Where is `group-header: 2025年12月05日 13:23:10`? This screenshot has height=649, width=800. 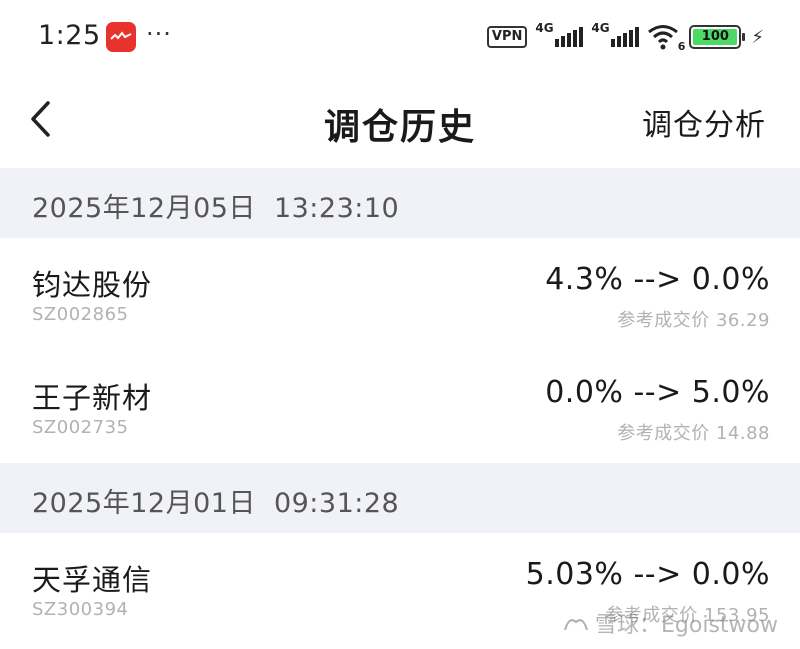 group-header: 2025年12月05日 13:23:10 is located at coordinates (400, 203).